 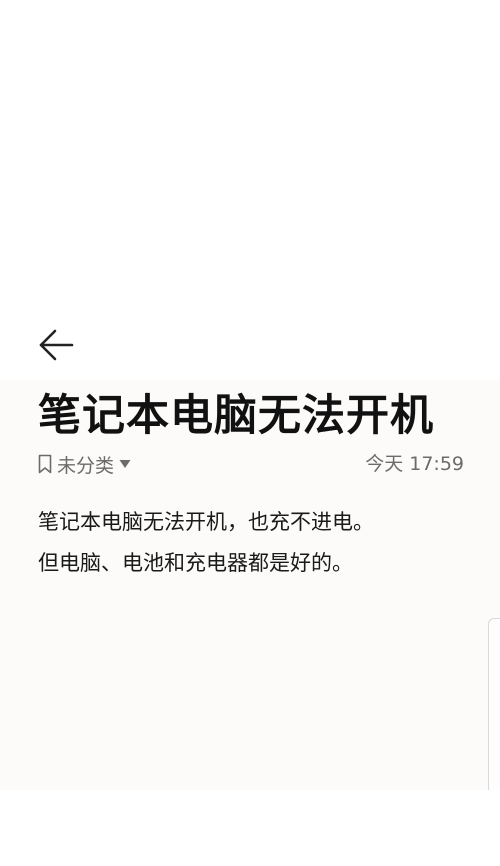 I want to click on category-label: 未分类, so click(x=86, y=465).